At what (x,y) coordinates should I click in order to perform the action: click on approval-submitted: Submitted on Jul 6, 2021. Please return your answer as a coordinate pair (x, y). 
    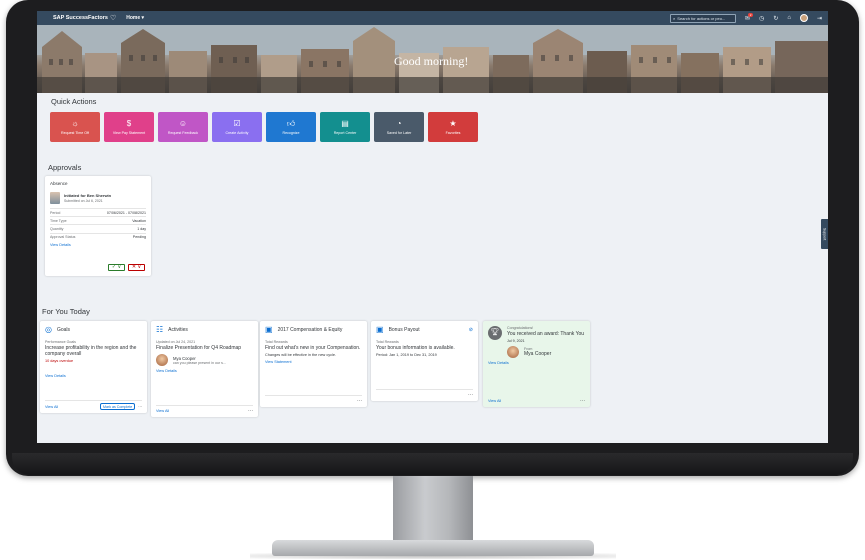
    Looking at the image, I should click on (83, 201).